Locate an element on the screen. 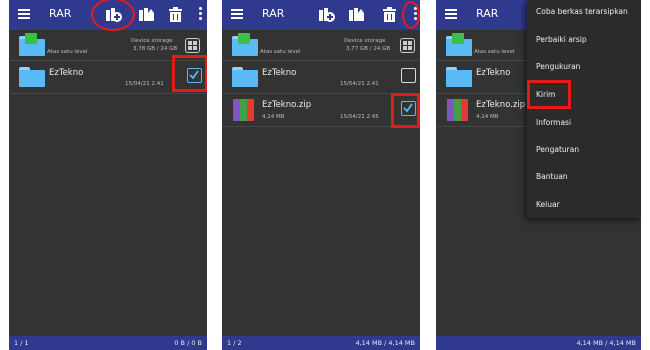  checkbox-unchecked is located at coordinates (408, 75).